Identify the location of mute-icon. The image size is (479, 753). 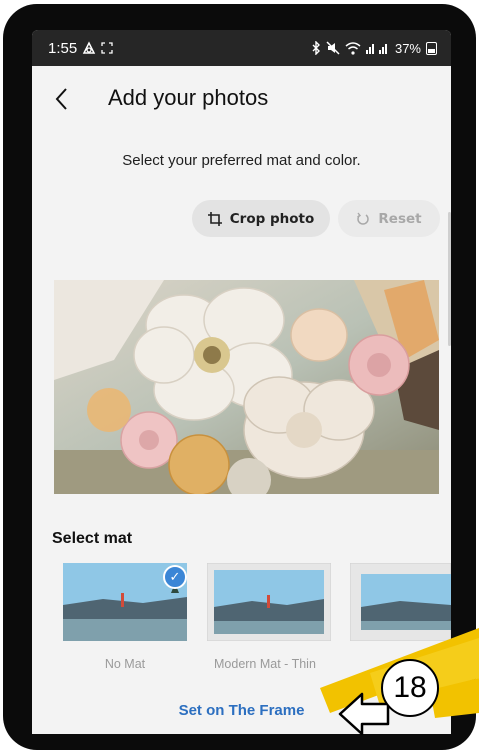
(333, 48).